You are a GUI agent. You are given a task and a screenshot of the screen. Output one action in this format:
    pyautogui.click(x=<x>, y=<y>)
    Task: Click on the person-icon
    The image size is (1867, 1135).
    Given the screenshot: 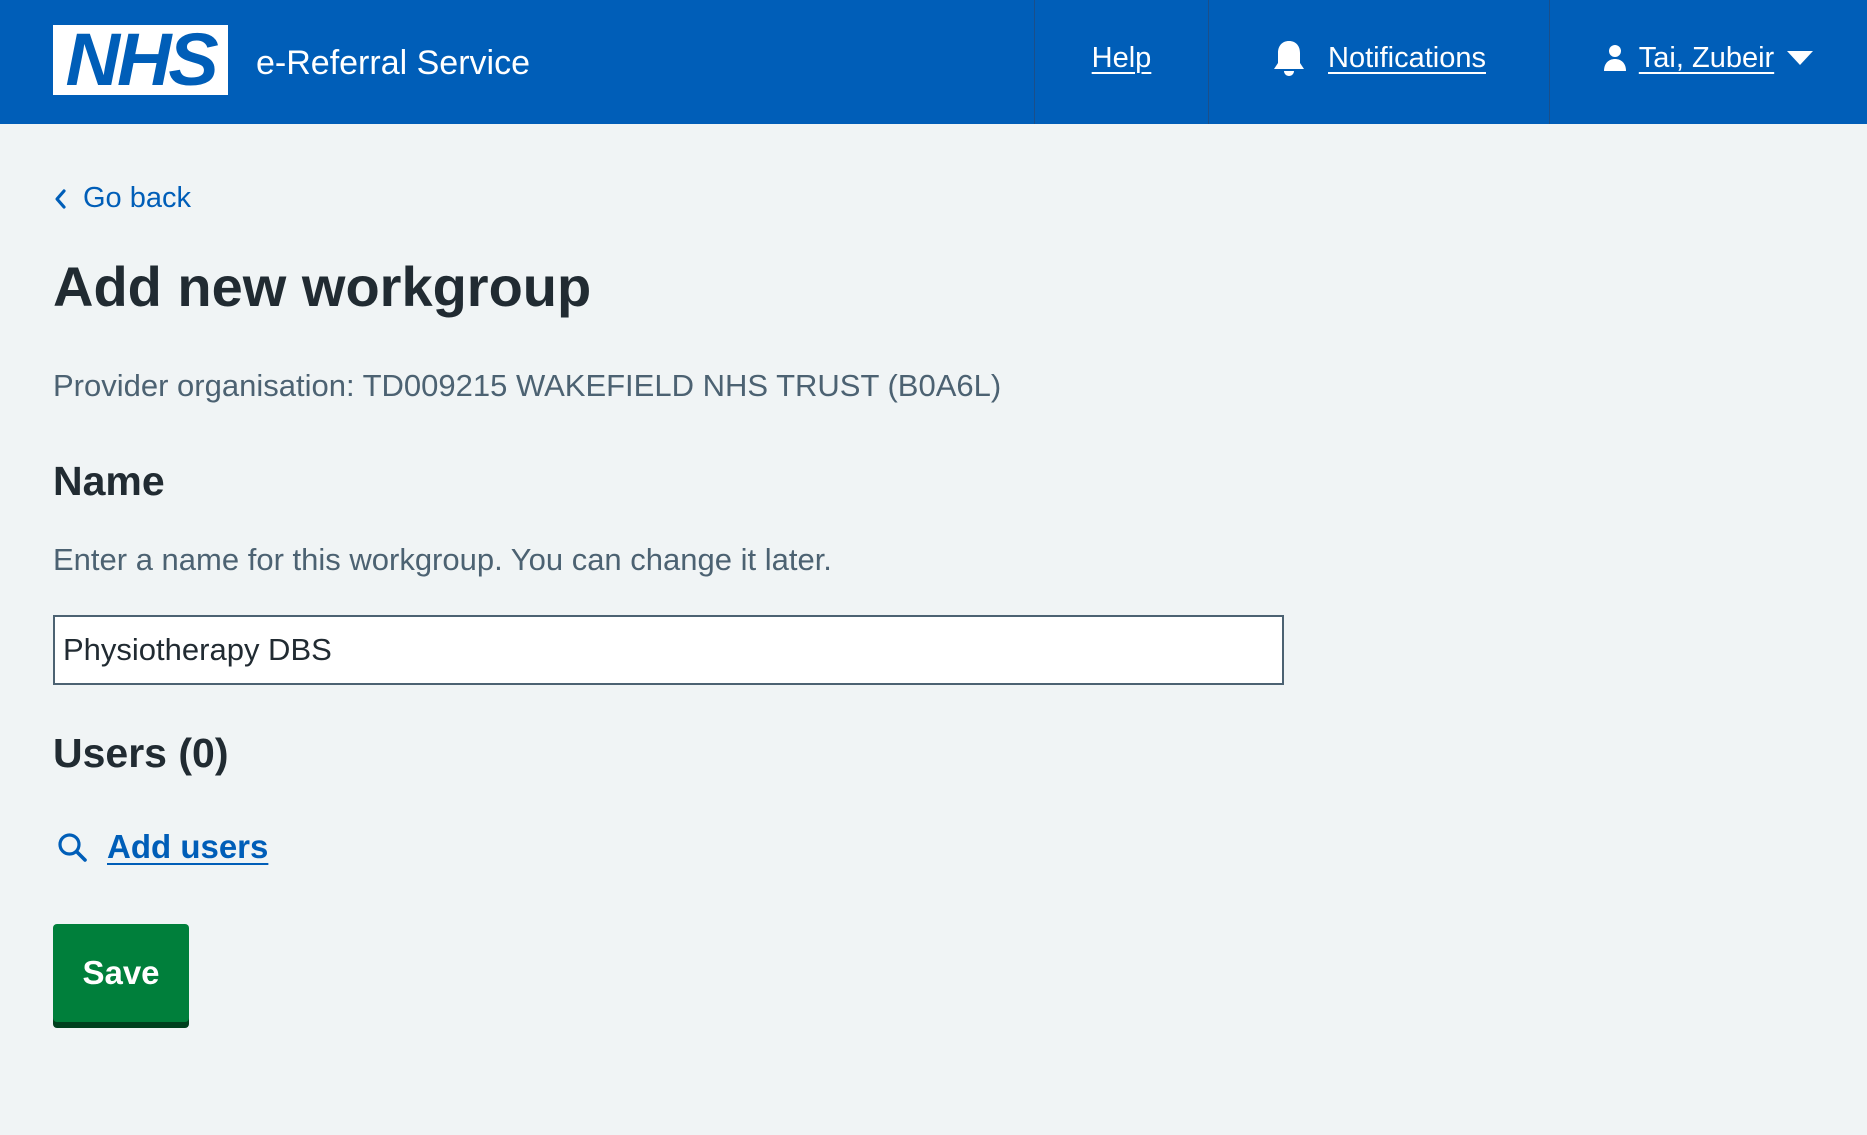 What is the action you would take?
    pyautogui.click(x=1614, y=58)
    